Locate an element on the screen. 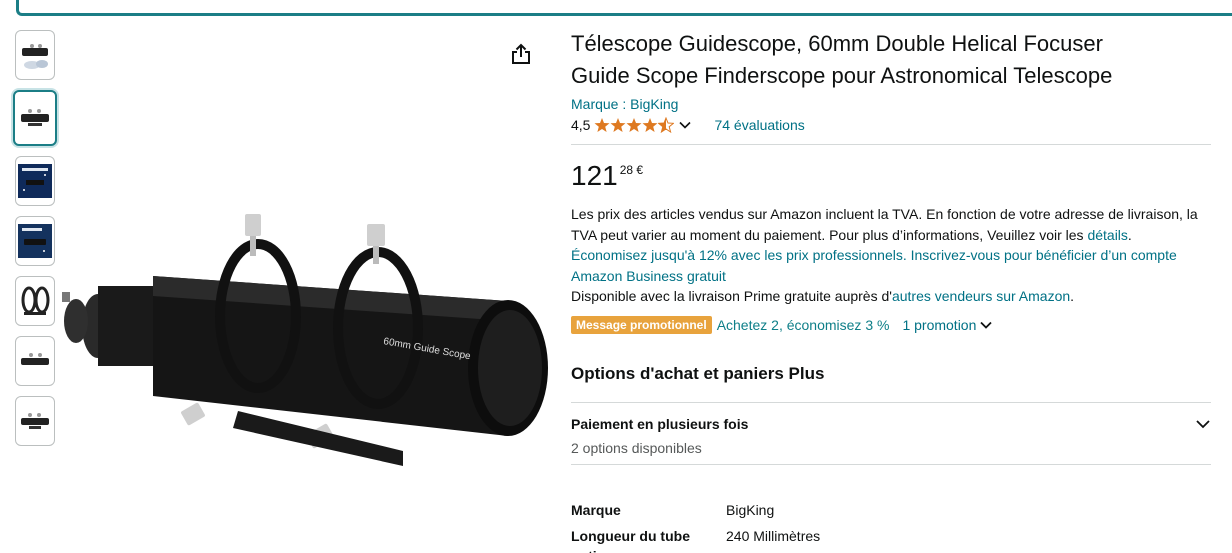 This screenshot has height=553, width=1232. brand-link: Marque : BigKing is located at coordinates (891, 104).